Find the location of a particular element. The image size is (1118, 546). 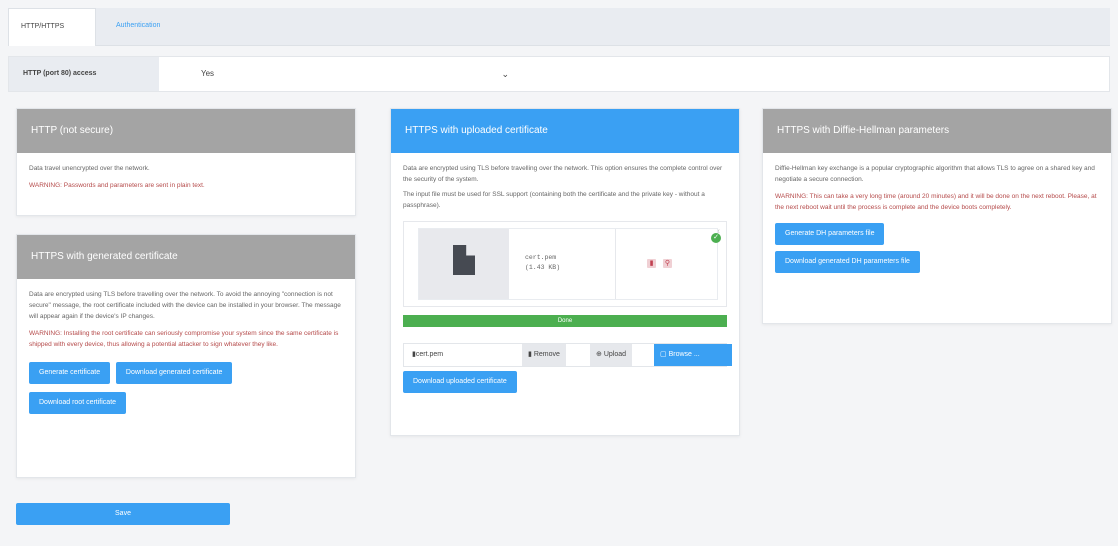

upload-button: ⊕ Upload is located at coordinates (611, 355).